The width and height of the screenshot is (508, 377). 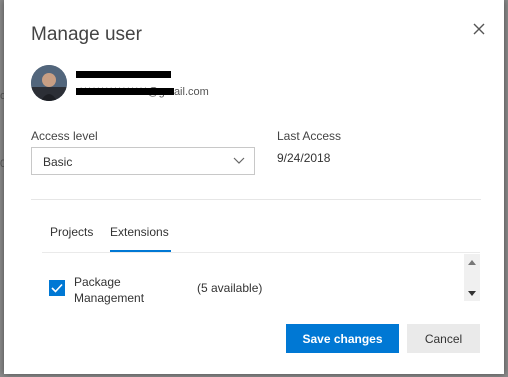 I want to click on extension-name: Package Management, so click(x=109, y=290).